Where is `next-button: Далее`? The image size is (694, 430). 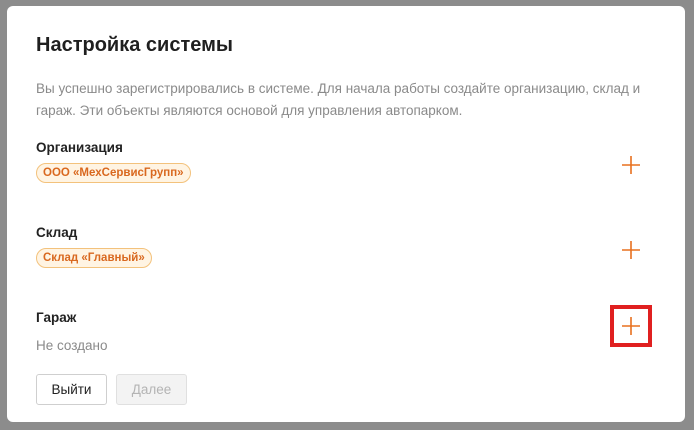 next-button: Далее is located at coordinates (151, 389).